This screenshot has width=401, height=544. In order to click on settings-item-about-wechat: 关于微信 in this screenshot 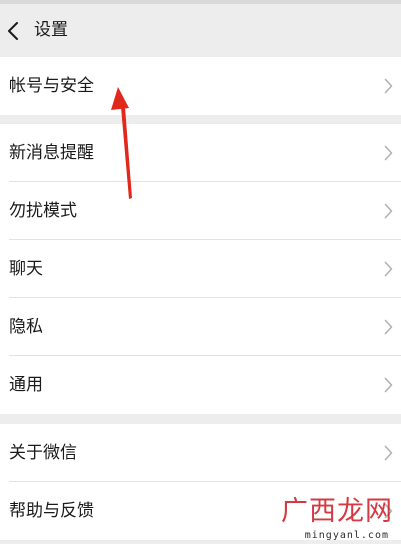, I will do `click(200, 453)`.